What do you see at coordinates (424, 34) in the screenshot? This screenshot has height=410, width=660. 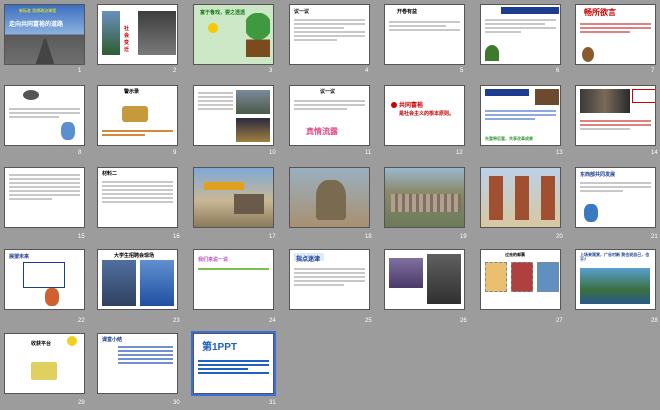 I see `slide-thumbnail-5: 开卷有益` at bounding box center [424, 34].